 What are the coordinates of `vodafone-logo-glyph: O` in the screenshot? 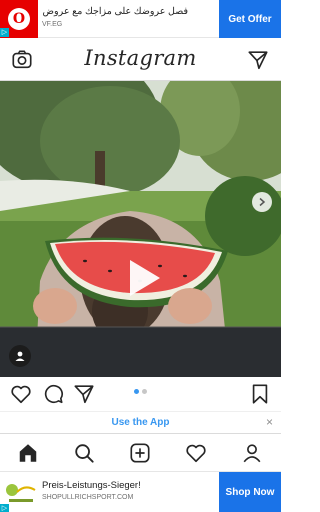 It's located at (19, 19).